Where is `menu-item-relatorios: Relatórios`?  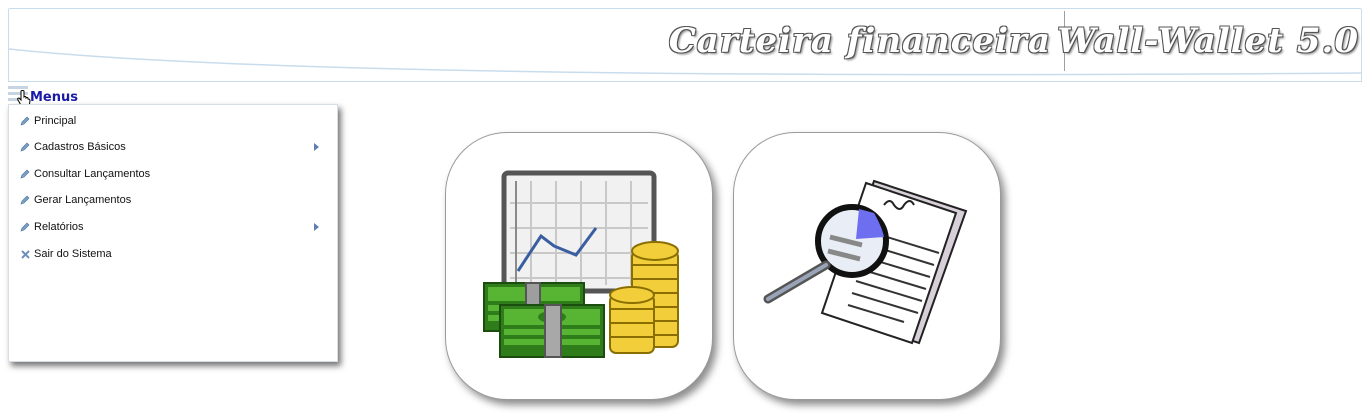
menu-item-relatorios: Relatórios is located at coordinates (169, 227).